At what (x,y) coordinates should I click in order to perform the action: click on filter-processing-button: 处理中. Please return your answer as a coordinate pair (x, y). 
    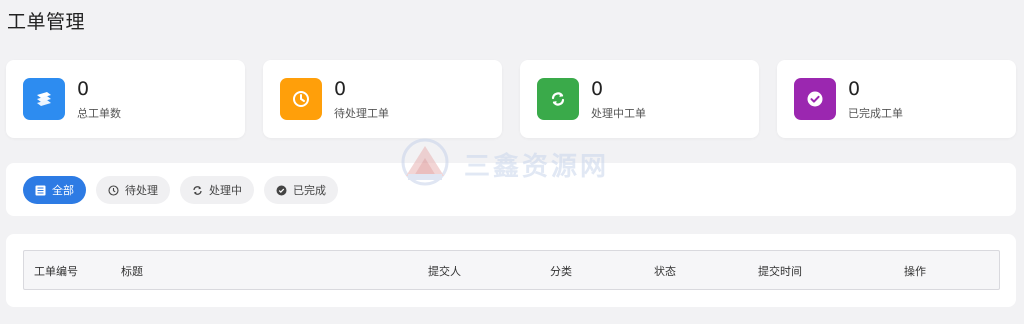
    Looking at the image, I should click on (217, 190).